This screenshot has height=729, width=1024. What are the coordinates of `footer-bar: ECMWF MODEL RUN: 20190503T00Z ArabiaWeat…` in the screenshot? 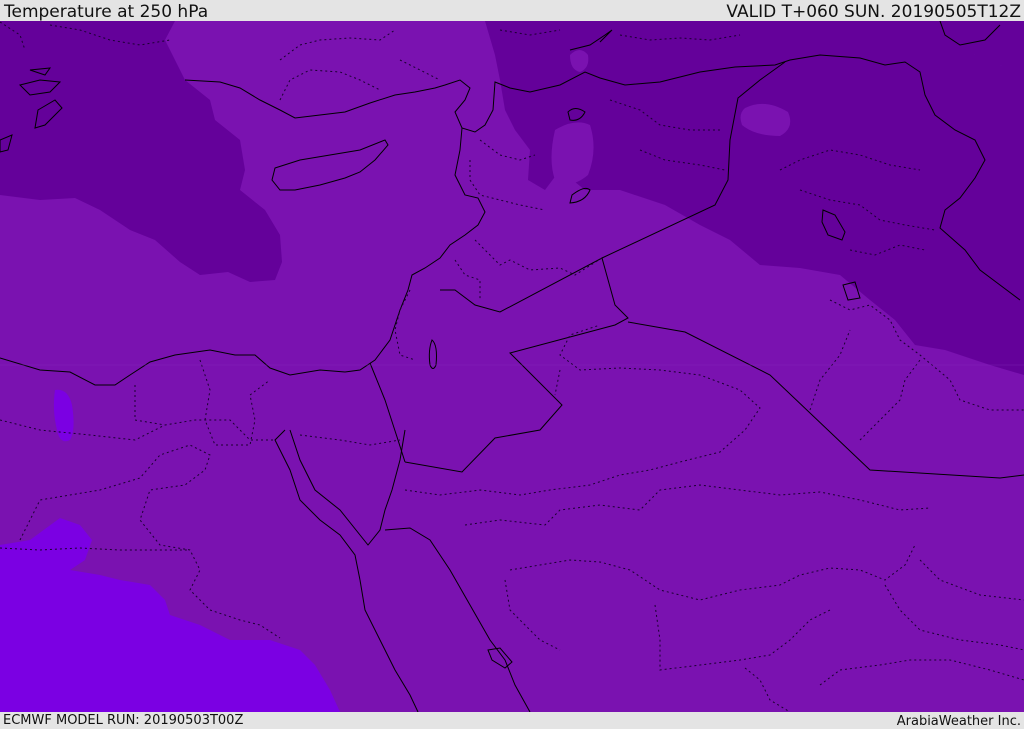 It's located at (512, 720).